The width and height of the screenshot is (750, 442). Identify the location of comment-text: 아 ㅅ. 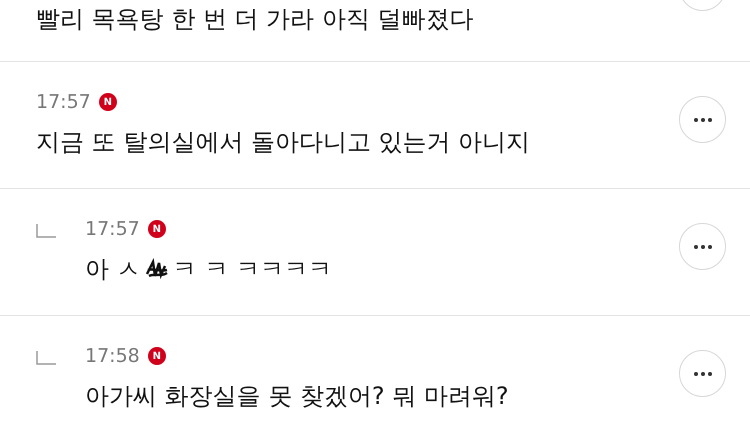
(113, 269).